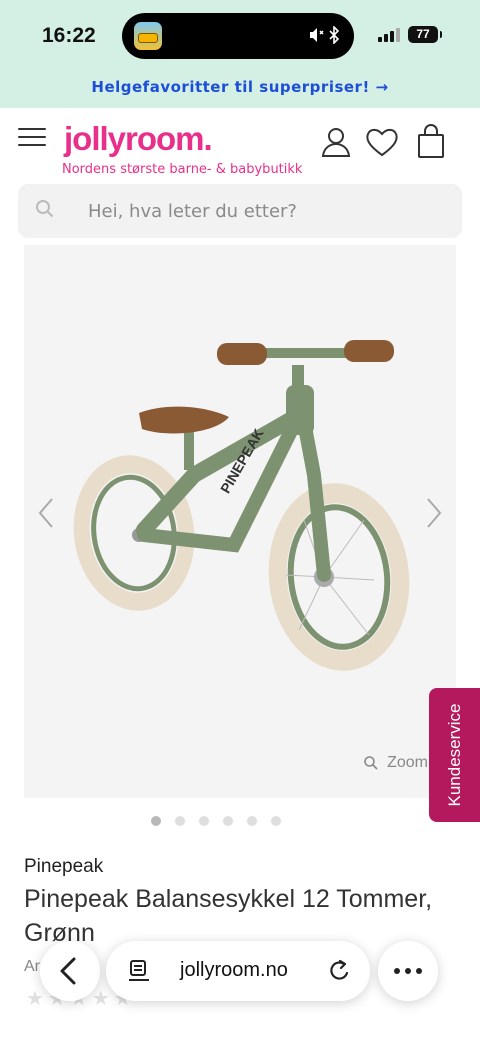 The image size is (480, 1041). What do you see at coordinates (389, 34) in the screenshot?
I see `signal-icon` at bounding box center [389, 34].